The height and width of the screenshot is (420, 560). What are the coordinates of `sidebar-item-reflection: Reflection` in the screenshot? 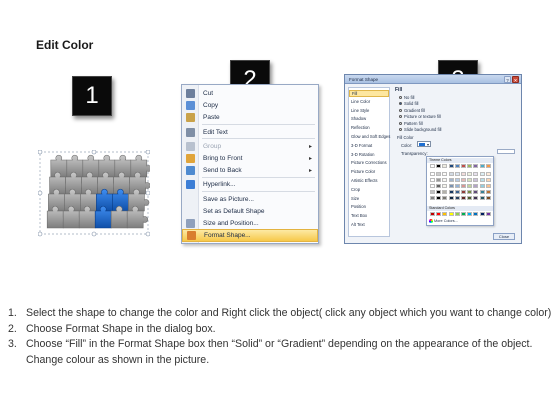 It's located at (360, 127).